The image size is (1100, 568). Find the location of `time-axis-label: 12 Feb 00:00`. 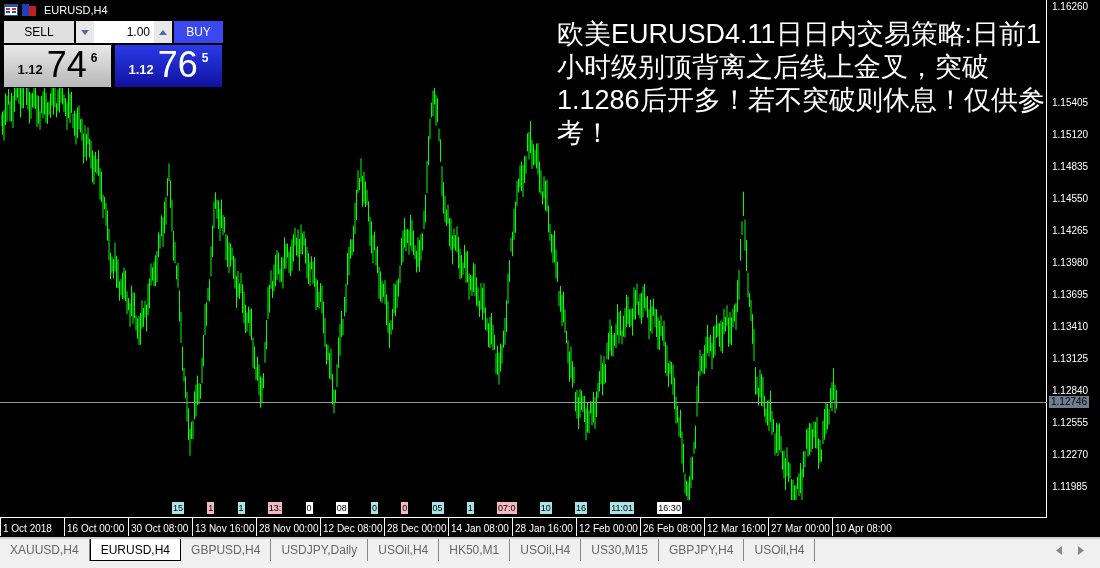

time-axis-label: 12 Feb 00:00 is located at coordinates (608, 527).